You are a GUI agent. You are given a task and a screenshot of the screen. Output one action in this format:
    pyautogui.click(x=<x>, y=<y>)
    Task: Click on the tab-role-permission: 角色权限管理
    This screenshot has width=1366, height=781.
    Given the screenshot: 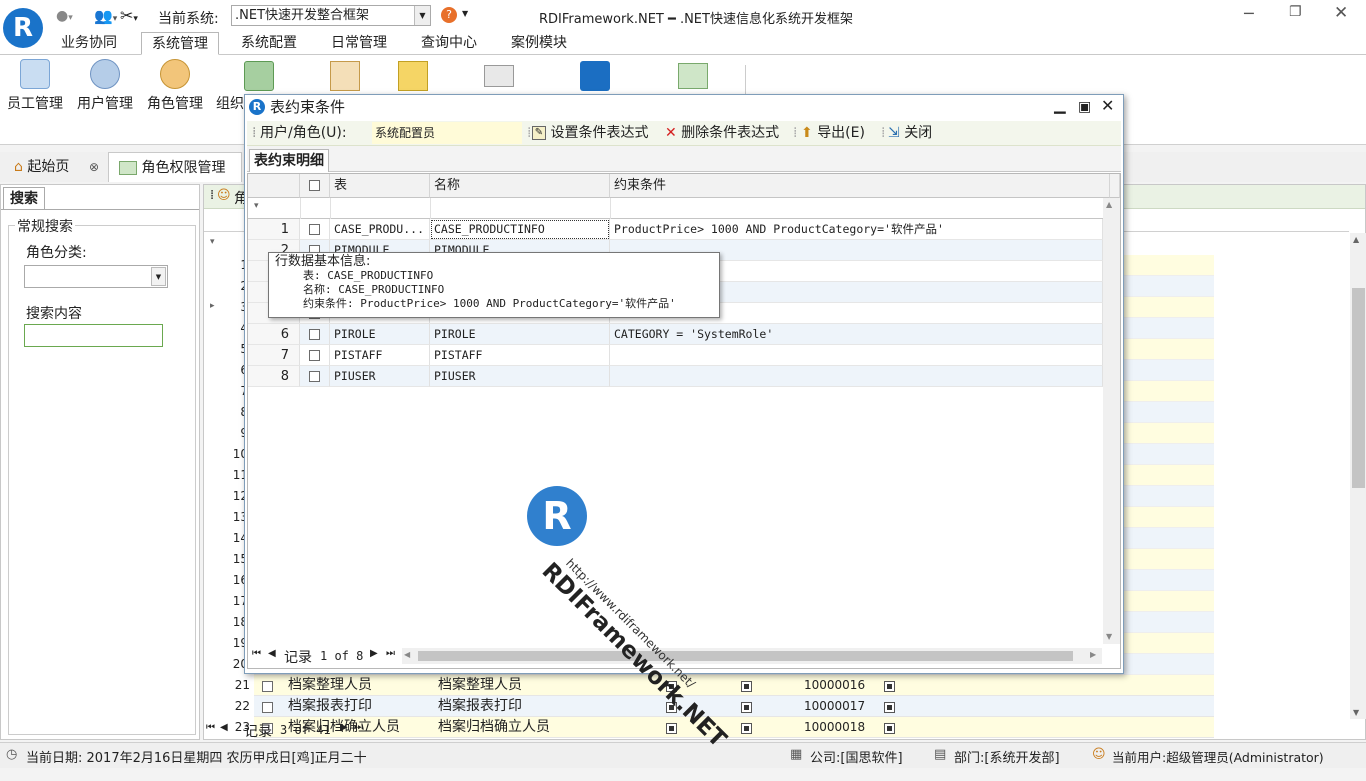 What is the action you would take?
    pyautogui.click(x=175, y=167)
    